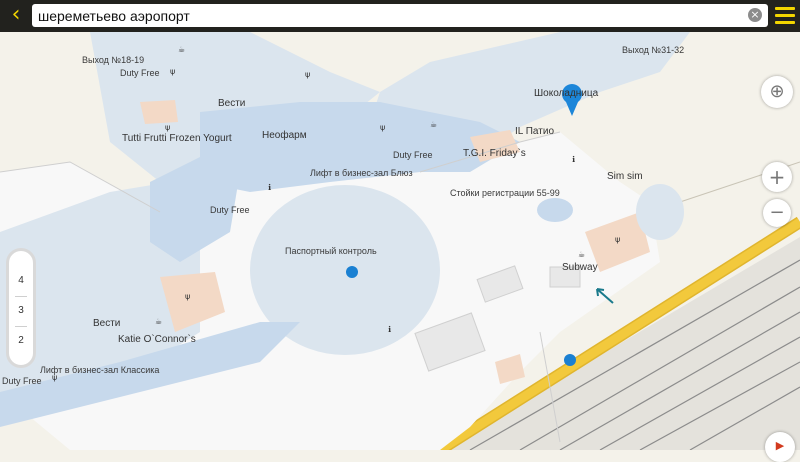 This screenshot has width=800, height=462. What do you see at coordinates (16, 16) in the screenshot?
I see `chevron-left-icon: ‹` at bounding box center [16, 16].